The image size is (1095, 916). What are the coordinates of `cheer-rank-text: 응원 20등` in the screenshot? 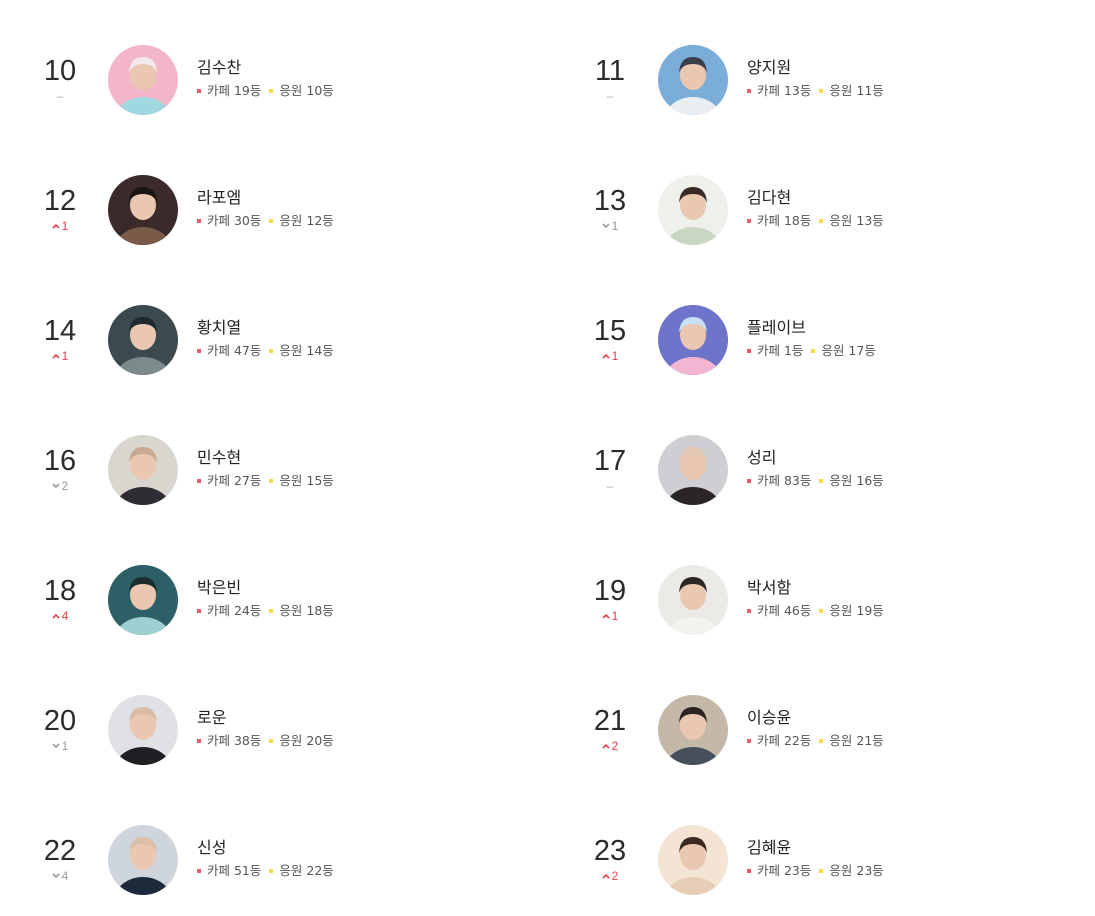 It's located at (306, 740).